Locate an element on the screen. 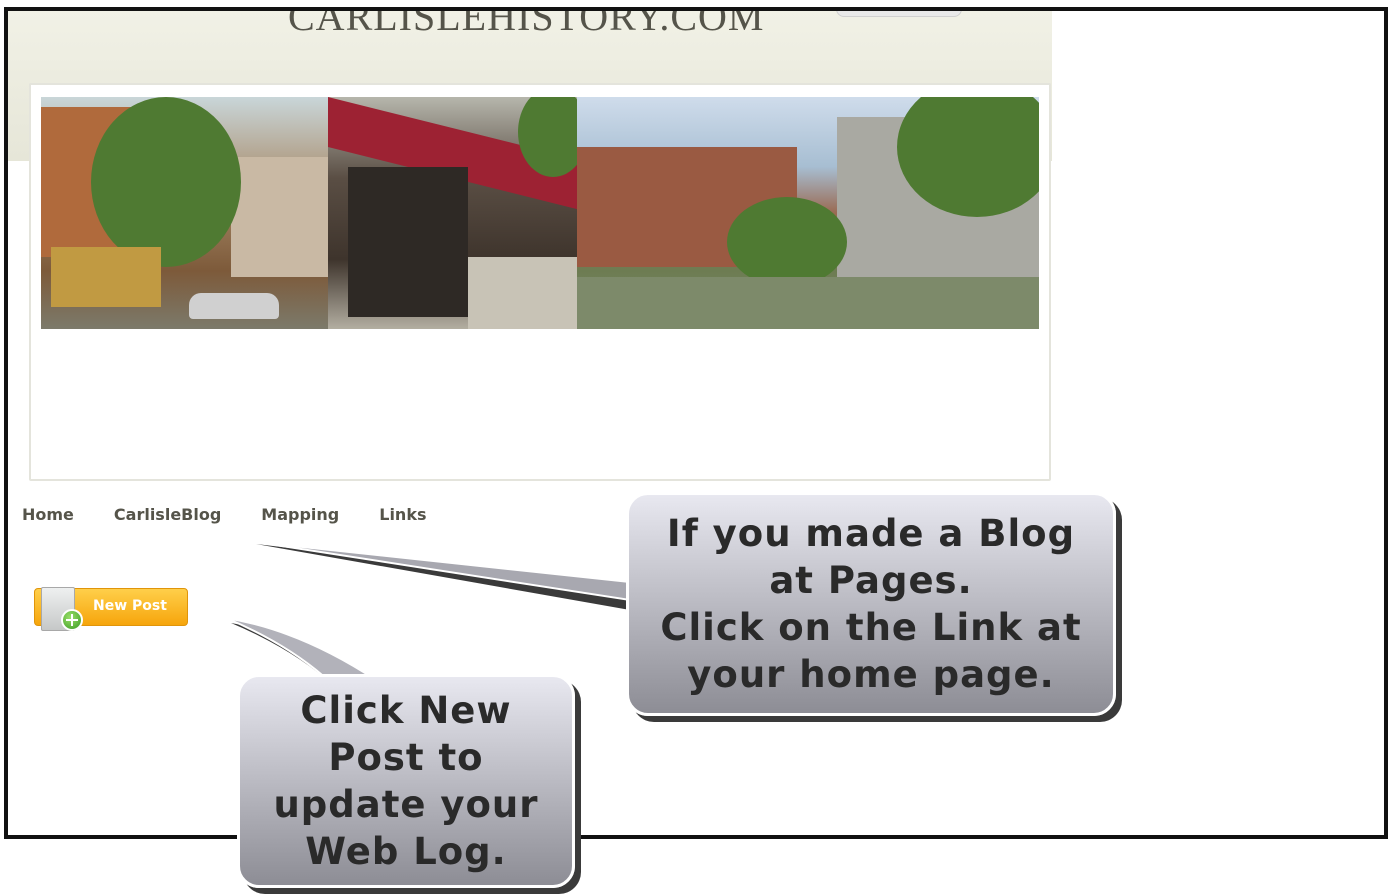 The image size is (1390, 894). new-post-button: New Post is located at coordinates (111, 609).